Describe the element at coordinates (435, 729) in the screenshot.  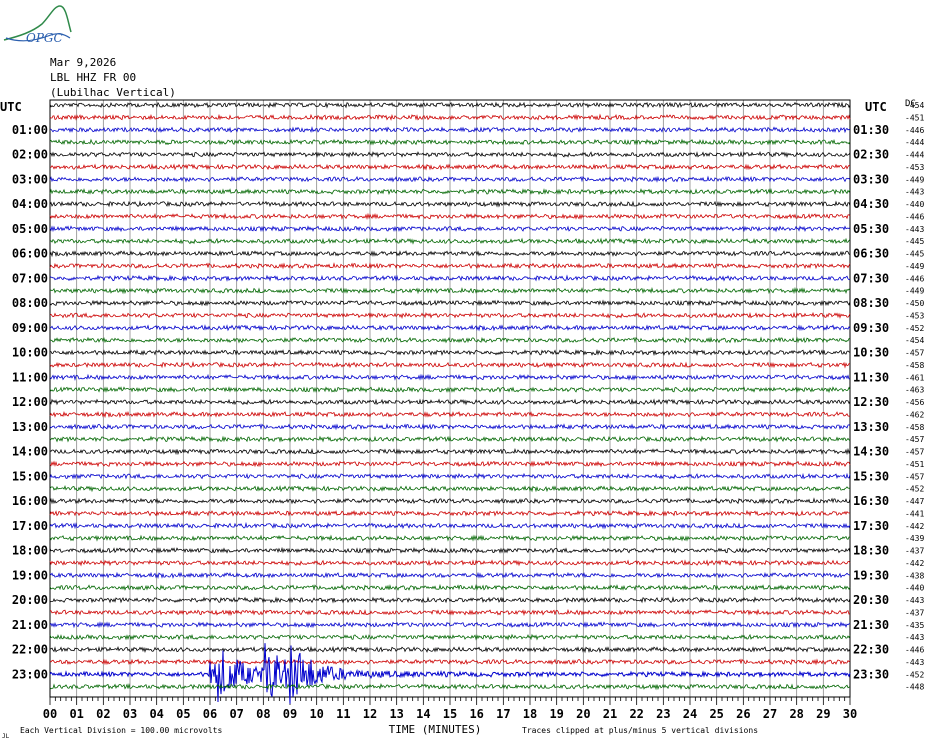
I see `x-axis-label: TIME (MINUTES)` at that location.